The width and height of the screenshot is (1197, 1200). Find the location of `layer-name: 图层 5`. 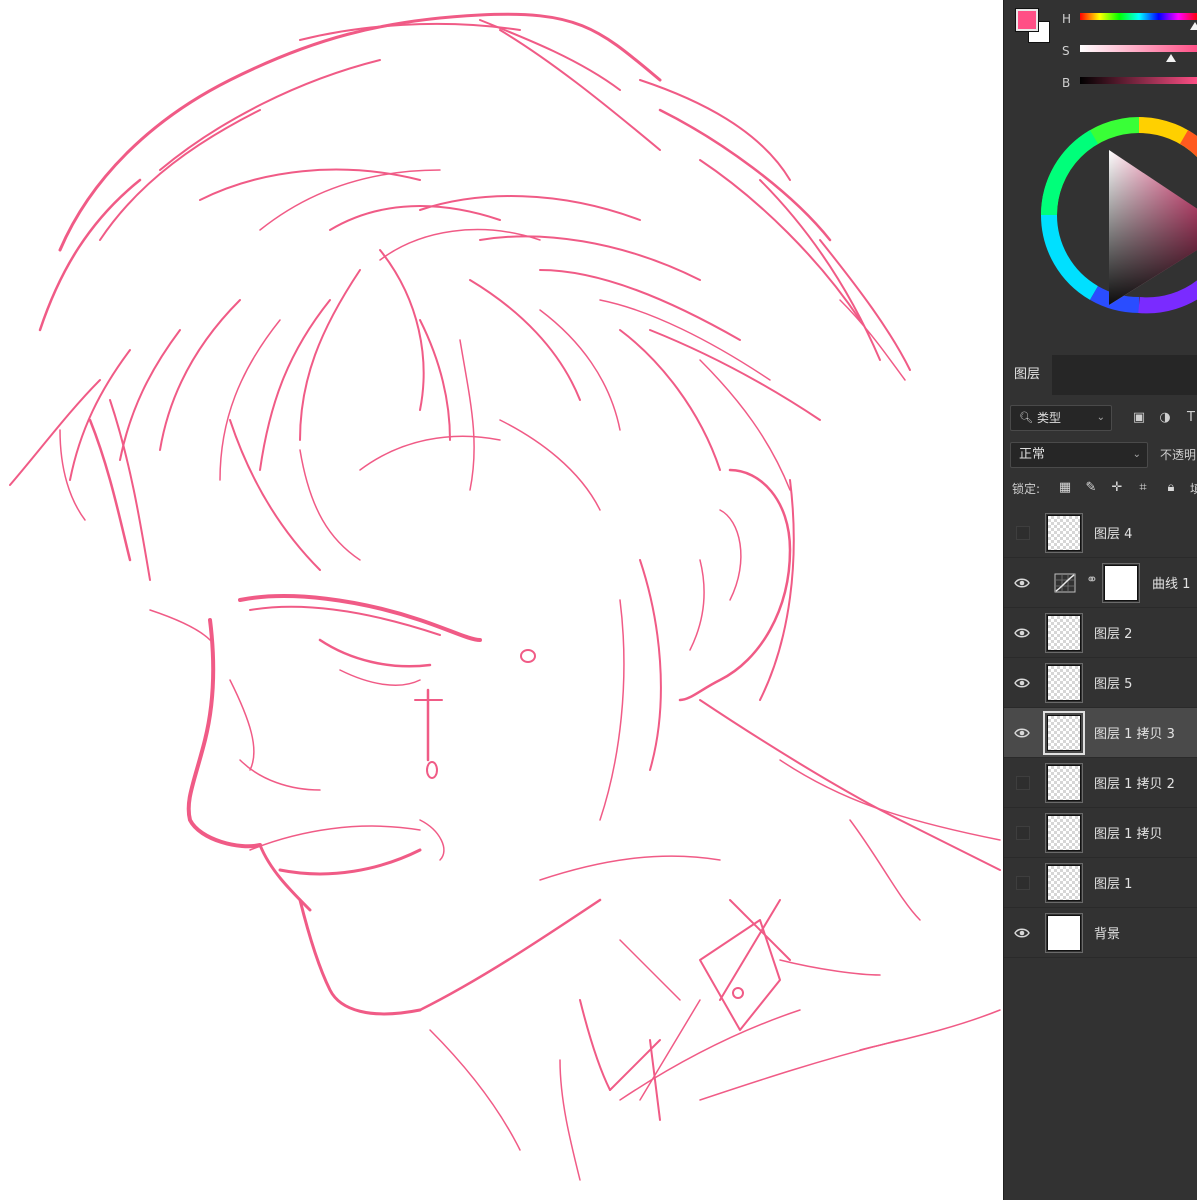

layer-name: 图层 5 is located at coordinates (1113, 684).